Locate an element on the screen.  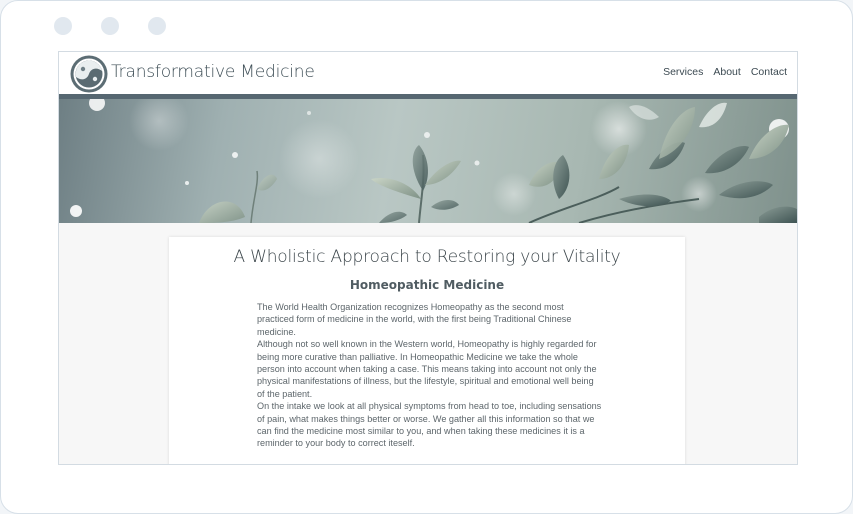
swirl-logo-icon is located at coordinates (89, 74).